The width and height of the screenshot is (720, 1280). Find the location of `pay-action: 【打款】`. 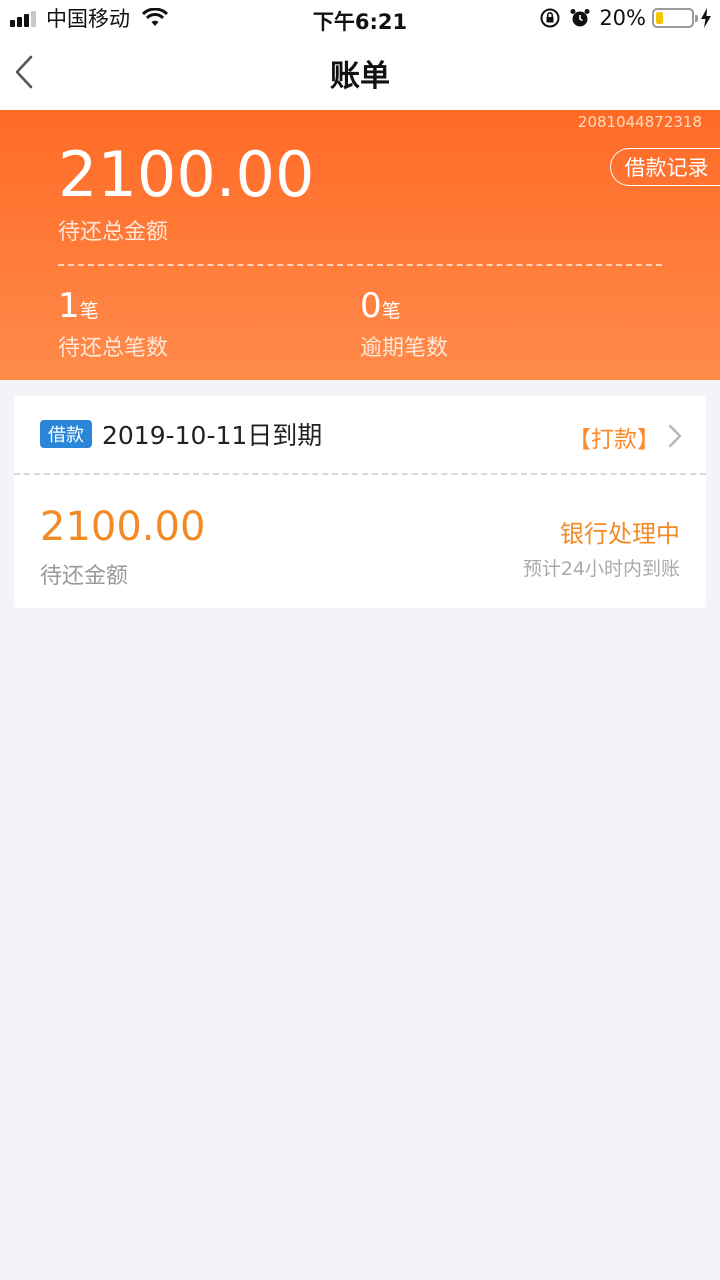

pay-action: 【打款】 is located at coordinates (614, 437).